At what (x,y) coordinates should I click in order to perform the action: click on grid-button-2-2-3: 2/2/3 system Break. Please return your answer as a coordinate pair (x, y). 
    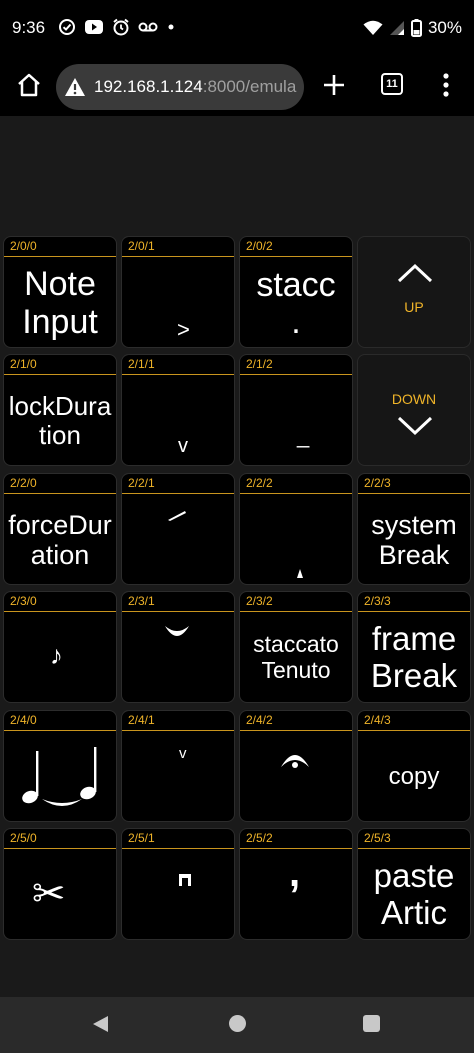
    Looking at the image, I should click on (414, 529).